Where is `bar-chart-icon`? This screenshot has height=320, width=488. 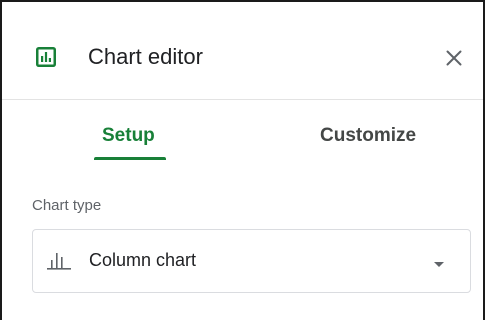 bar-chart-icon is located at coordinates (46, 57).